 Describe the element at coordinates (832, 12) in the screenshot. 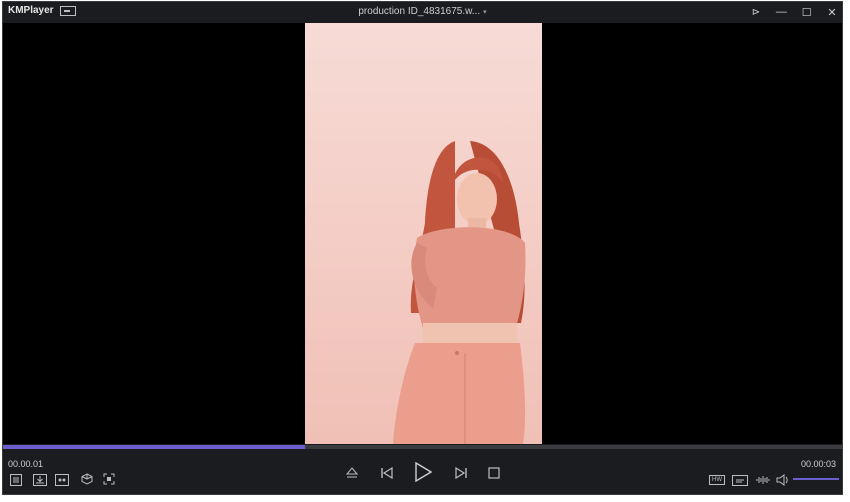

I see `close-icon: ✕` at that location.